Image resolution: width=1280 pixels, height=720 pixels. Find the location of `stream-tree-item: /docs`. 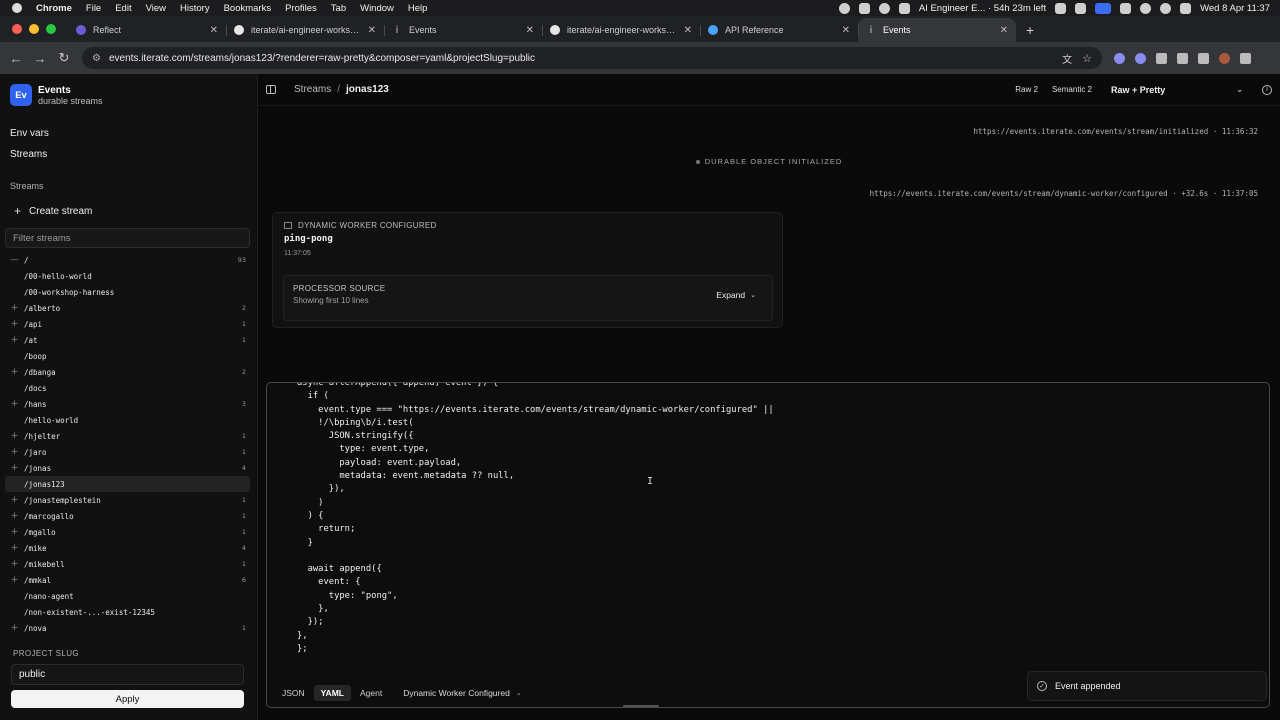

stream-tree-item: /docs is located at coordinates (127, 388).